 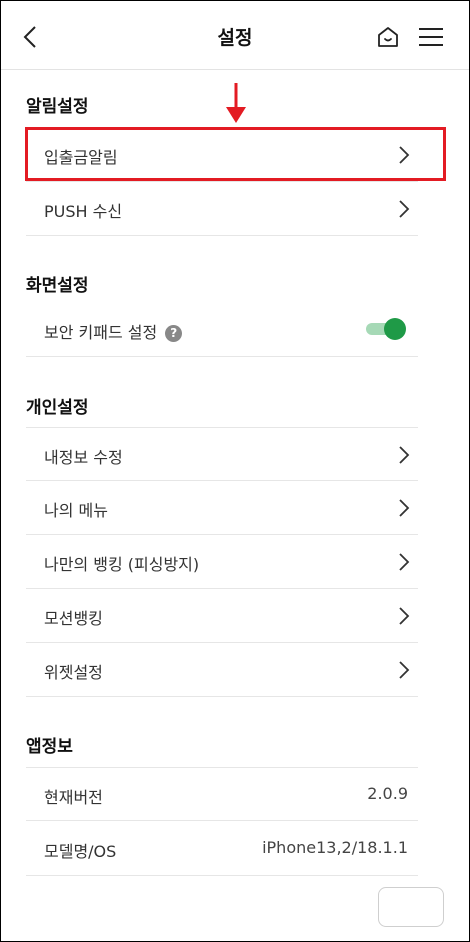 I want to click on row-label: PUSH 수신, so click(x=83, y=211).